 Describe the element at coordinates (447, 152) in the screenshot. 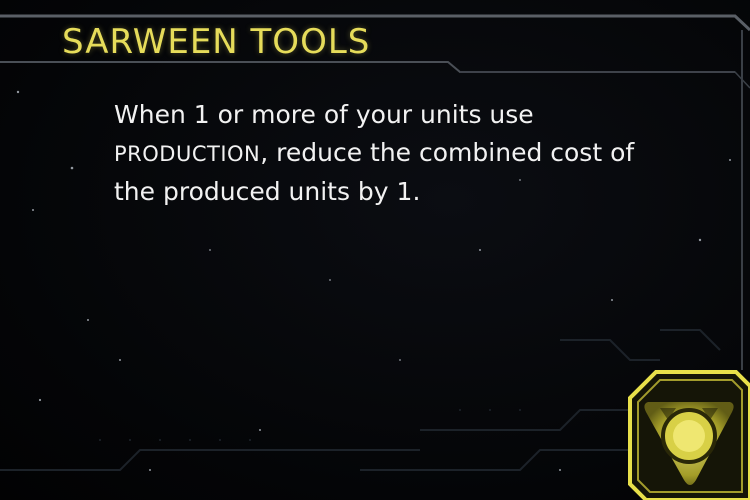

I see `ability-line-2-rest: , reduce the combined cost of` at that location.